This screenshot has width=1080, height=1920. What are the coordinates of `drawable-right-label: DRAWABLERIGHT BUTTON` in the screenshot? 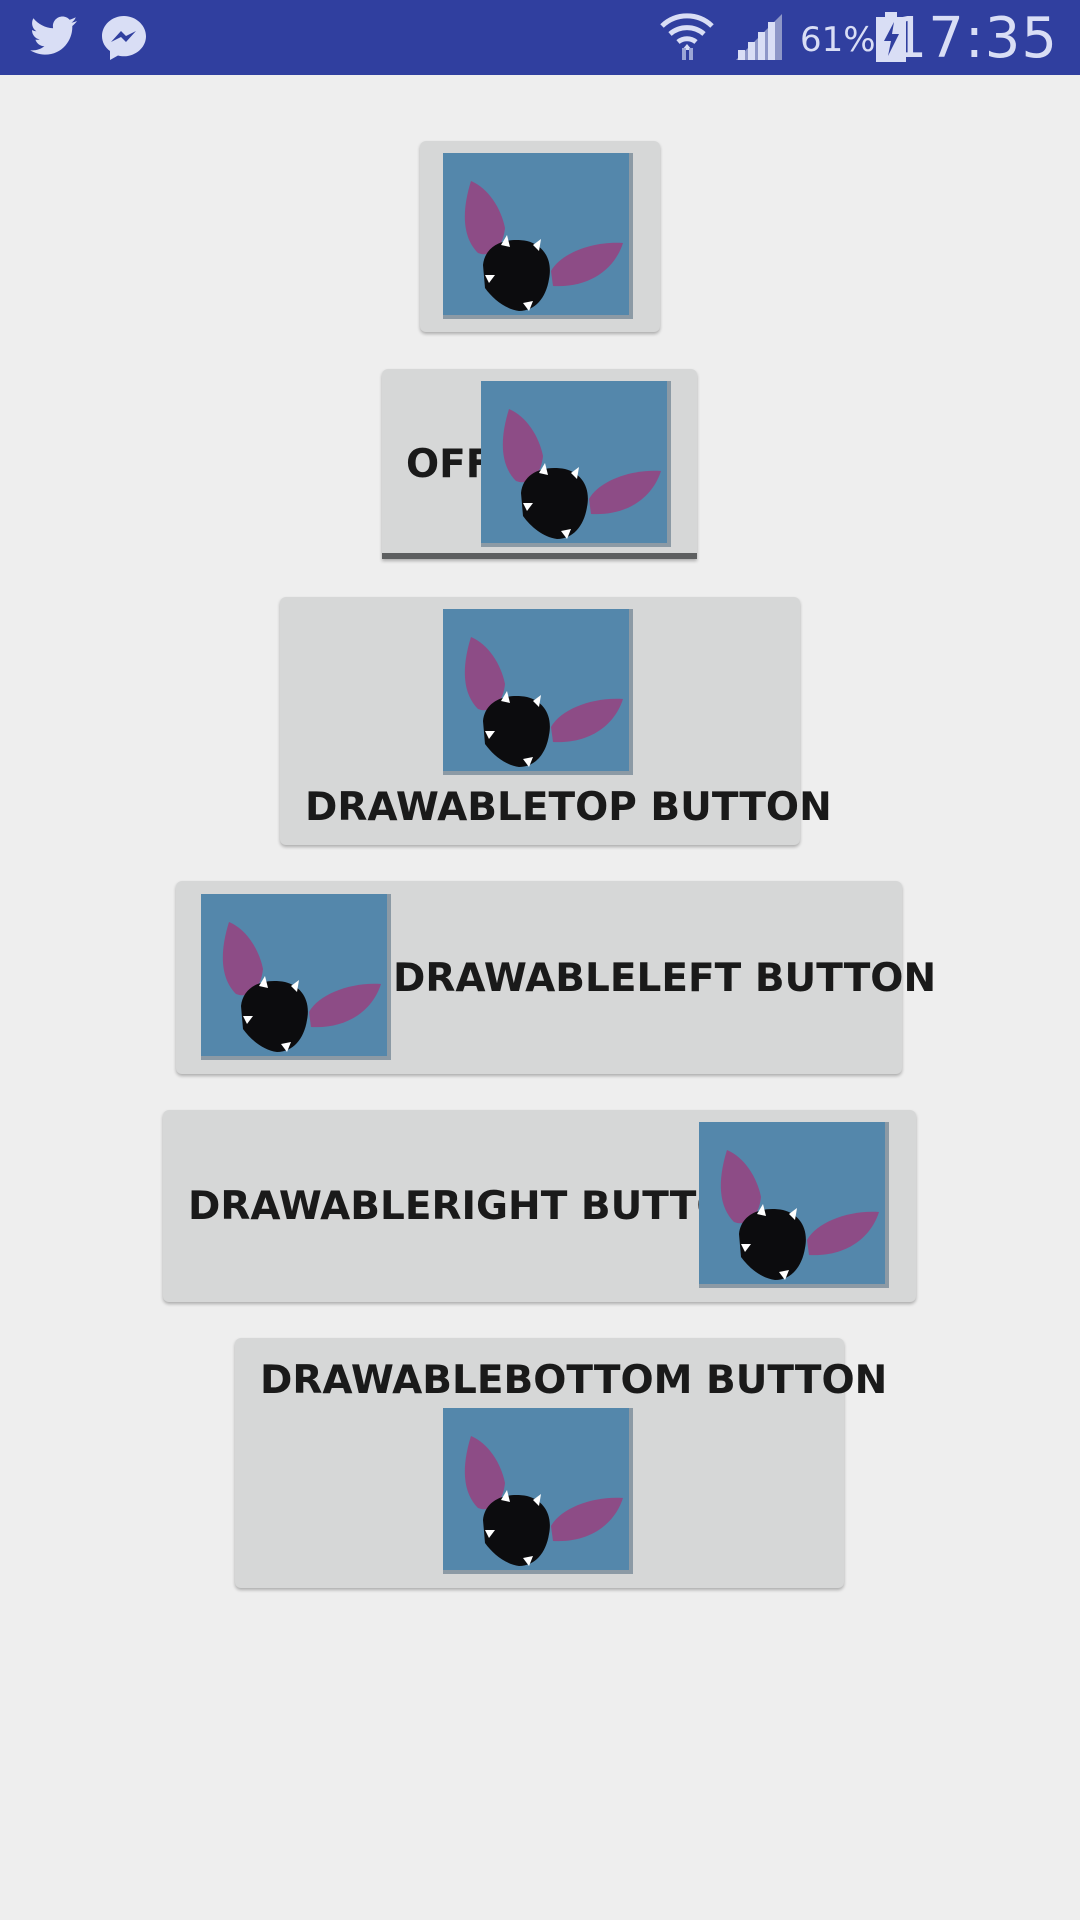 It's located at (475, 1206).